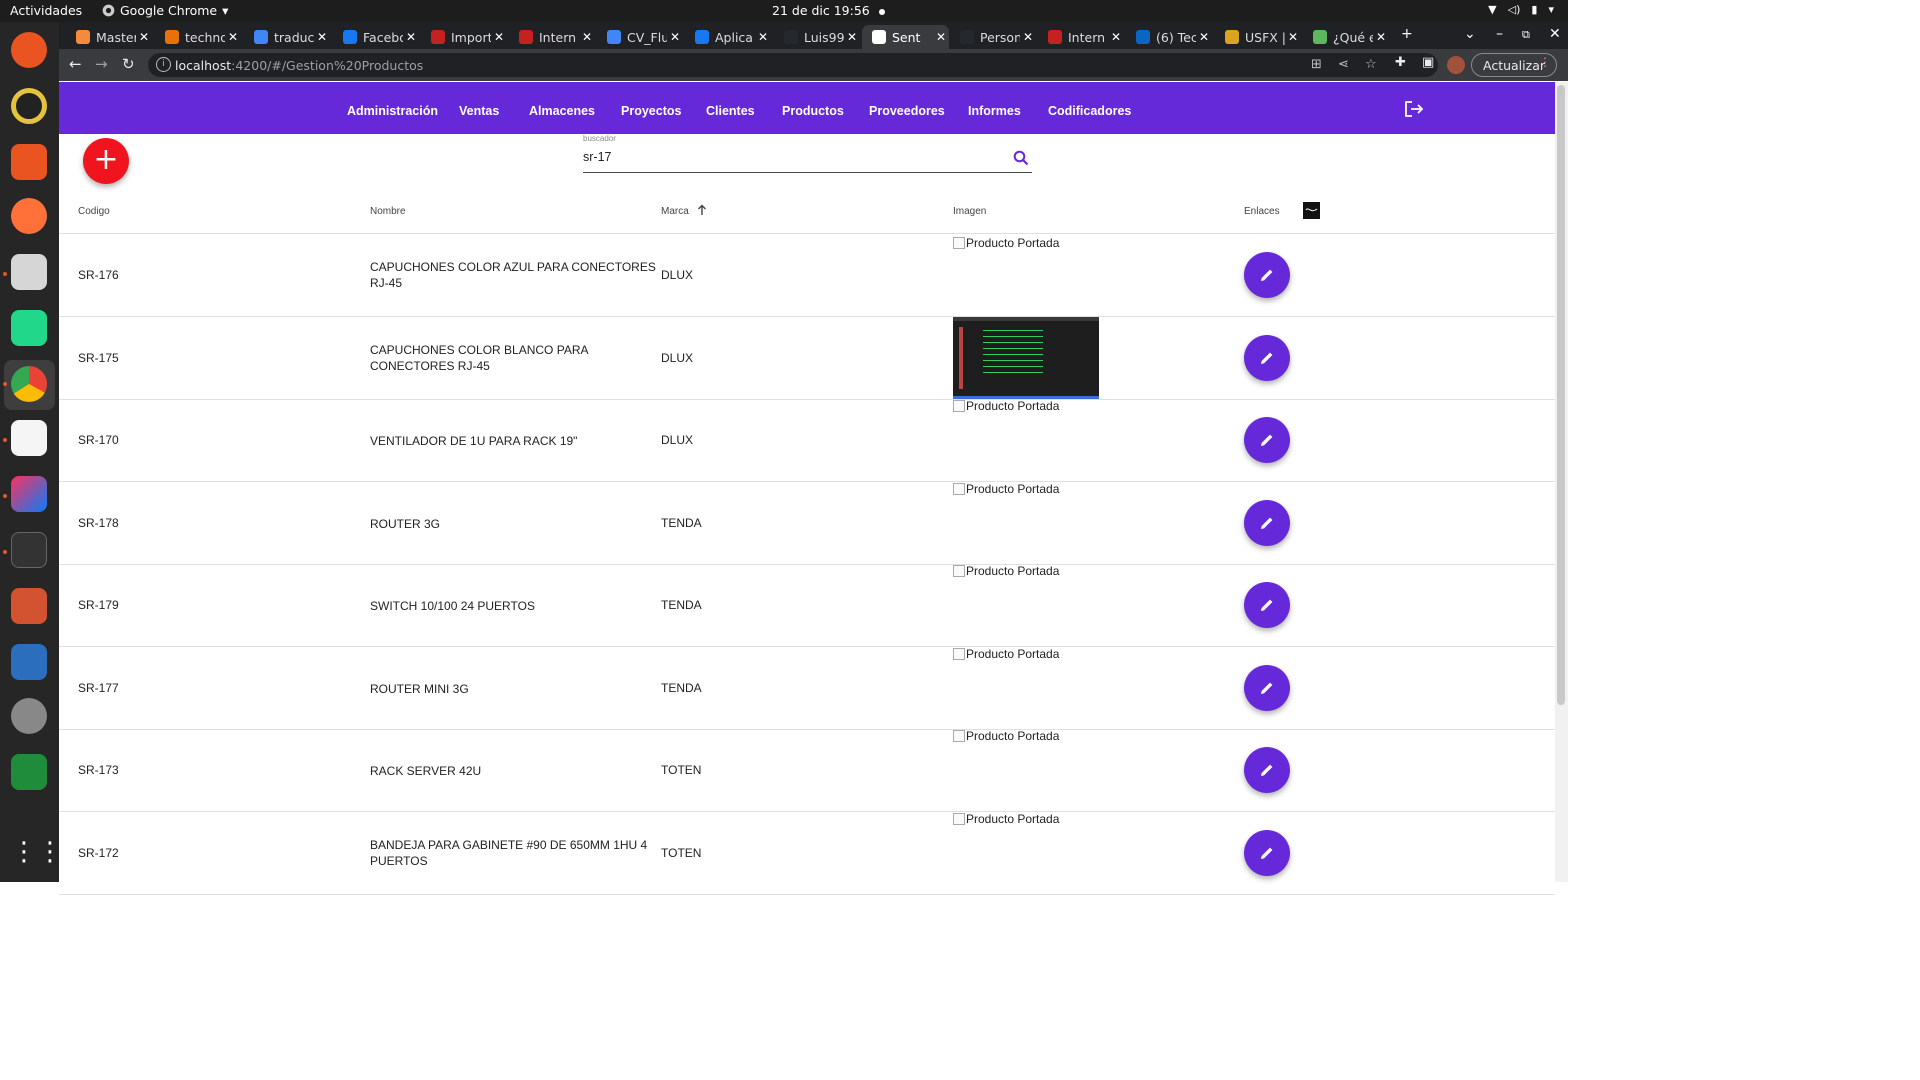 This screenshot has height=1080, width=1920. Describe the element at coordinates (640, 37) in the screenshot. I see `browser-tab: CV_Flu ✕` at that location.